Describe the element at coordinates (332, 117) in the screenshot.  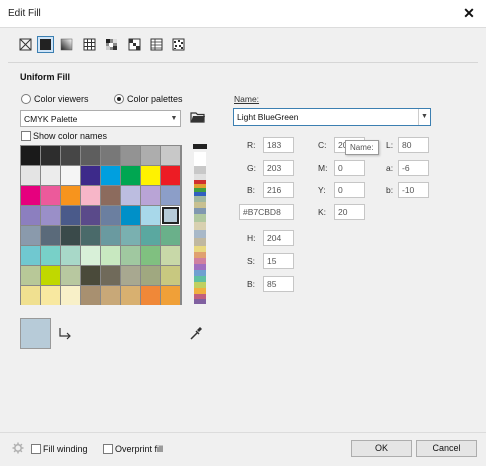
I see `name-combo: Light BlueGreen ▼` at that location.